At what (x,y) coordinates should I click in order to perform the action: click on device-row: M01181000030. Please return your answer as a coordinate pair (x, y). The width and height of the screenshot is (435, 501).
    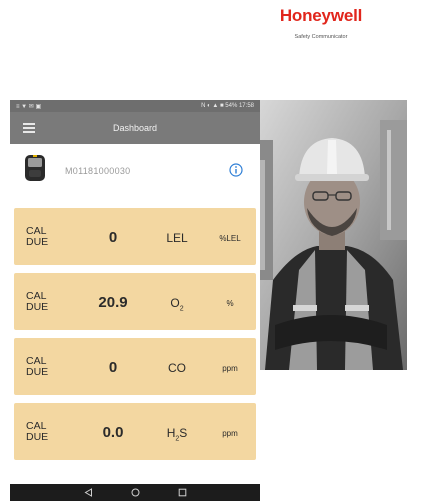
    Looking at the image, I should click on (135, 168).